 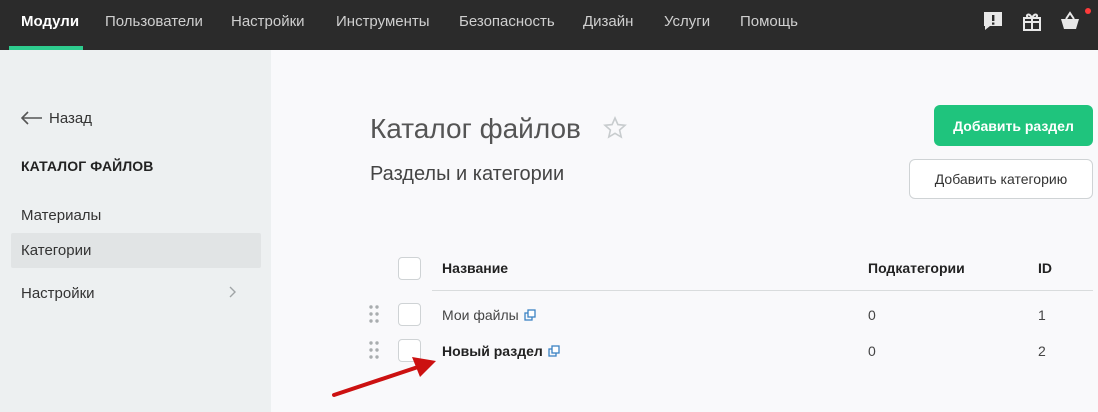 I want to click on sidebar-item-categories: Категории, so click(x=136, y=250).